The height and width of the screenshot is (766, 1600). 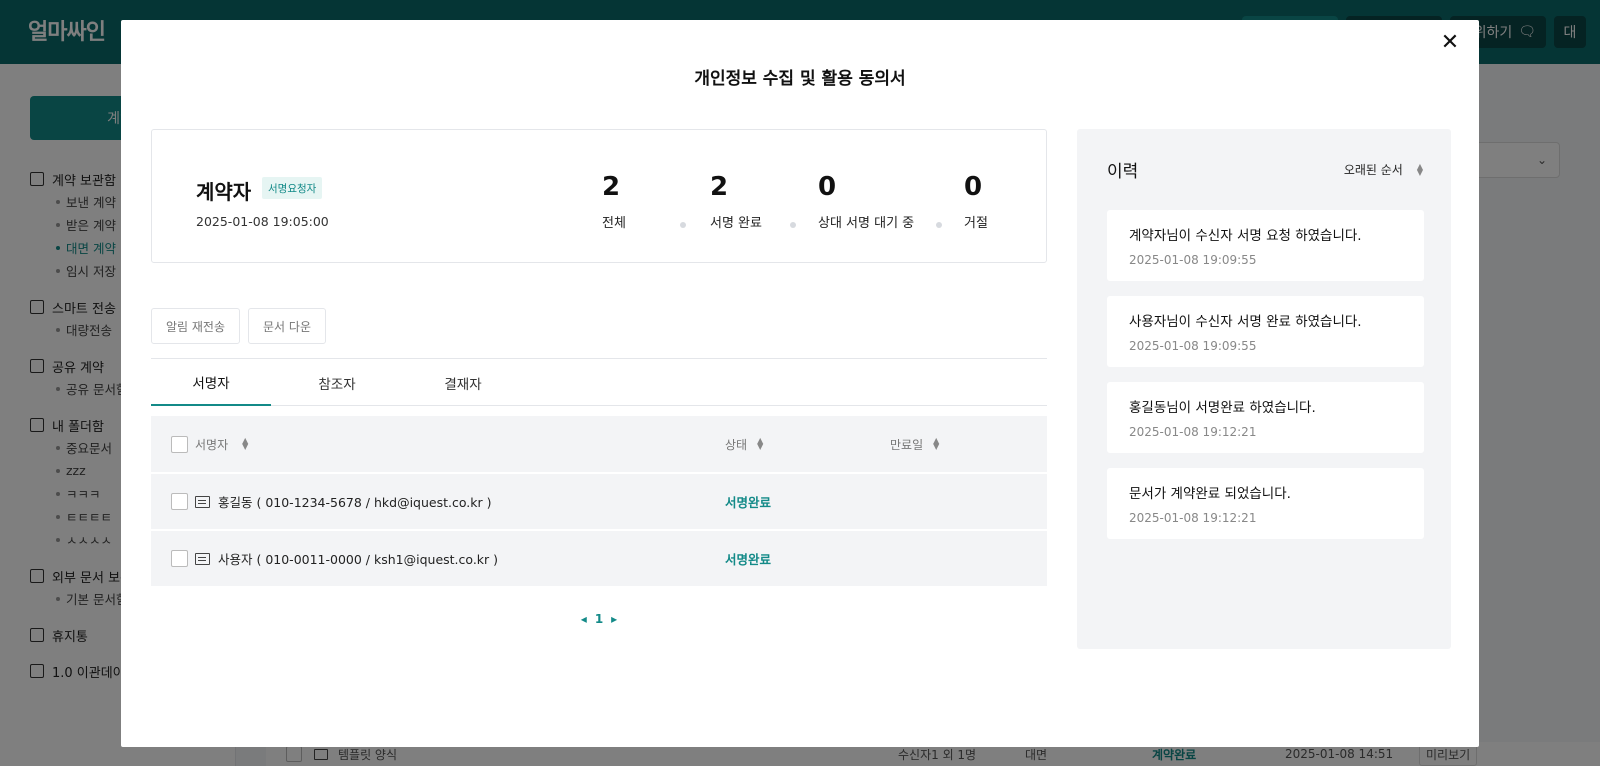 I want to click on party-name: 계약자, so click(x=224, y=192).